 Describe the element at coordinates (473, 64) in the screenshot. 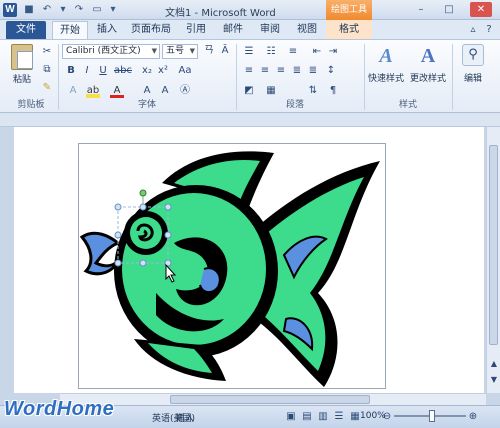

I see `editing-button: ⚲ 编辑` at that location.